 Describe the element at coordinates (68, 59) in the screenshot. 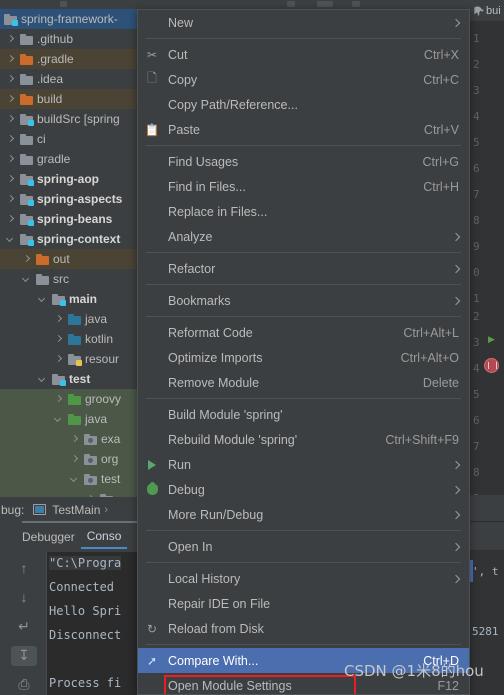

I see `tree-node-gradle-hidden: .gradle` at that location.